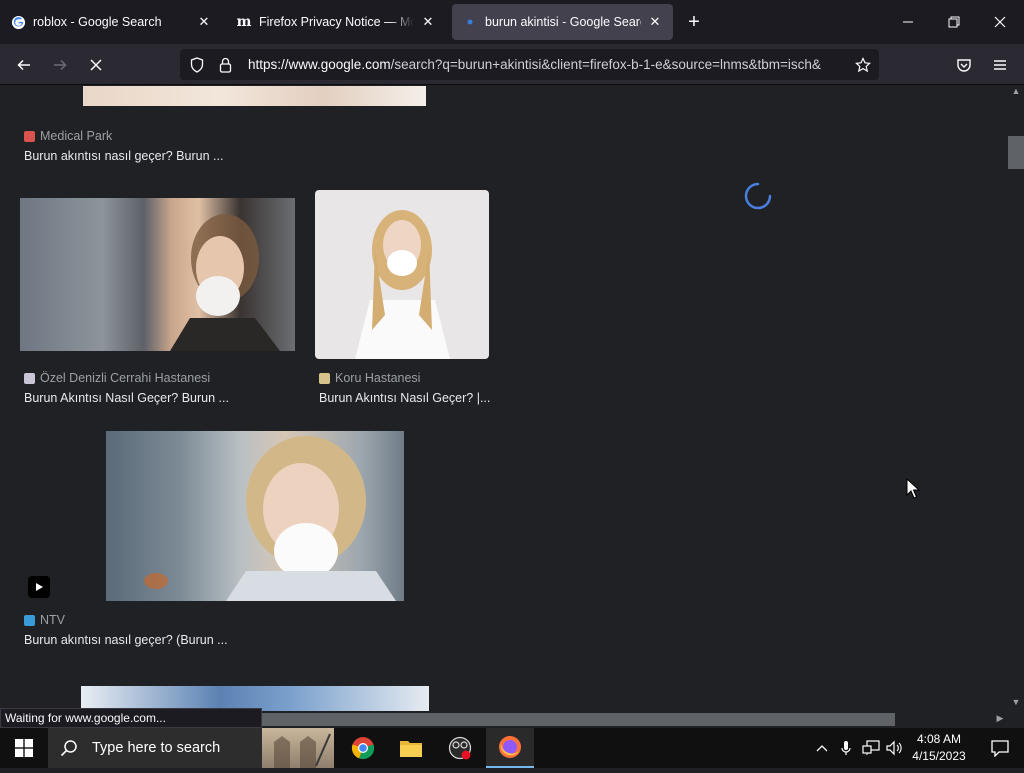  Describe the element at coordinates (1016, 152) in the screenshot. I see `vertical-scroll-thumb` at that location.